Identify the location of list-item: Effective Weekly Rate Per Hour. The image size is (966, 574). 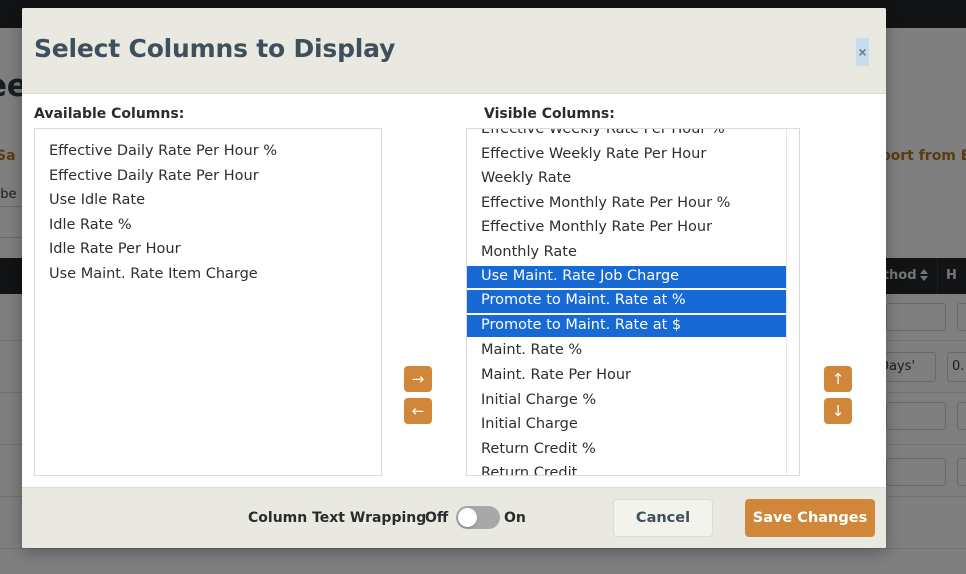
(633, 154).